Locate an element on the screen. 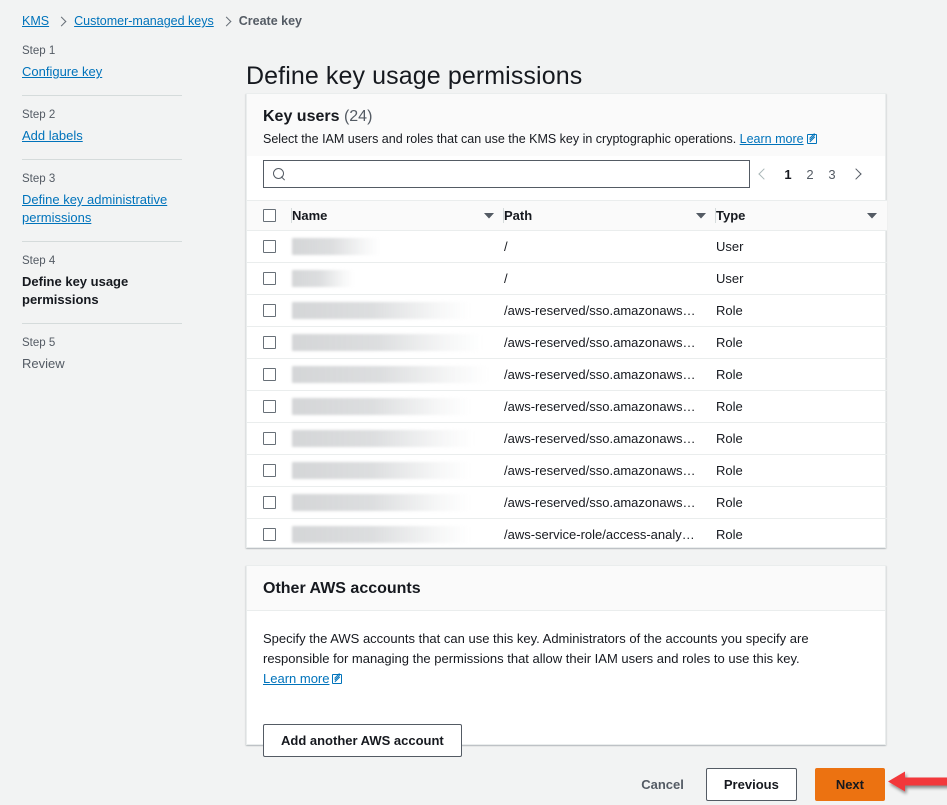  breadcrumb-item-kms: KMS is located at coordinates (35, 21).